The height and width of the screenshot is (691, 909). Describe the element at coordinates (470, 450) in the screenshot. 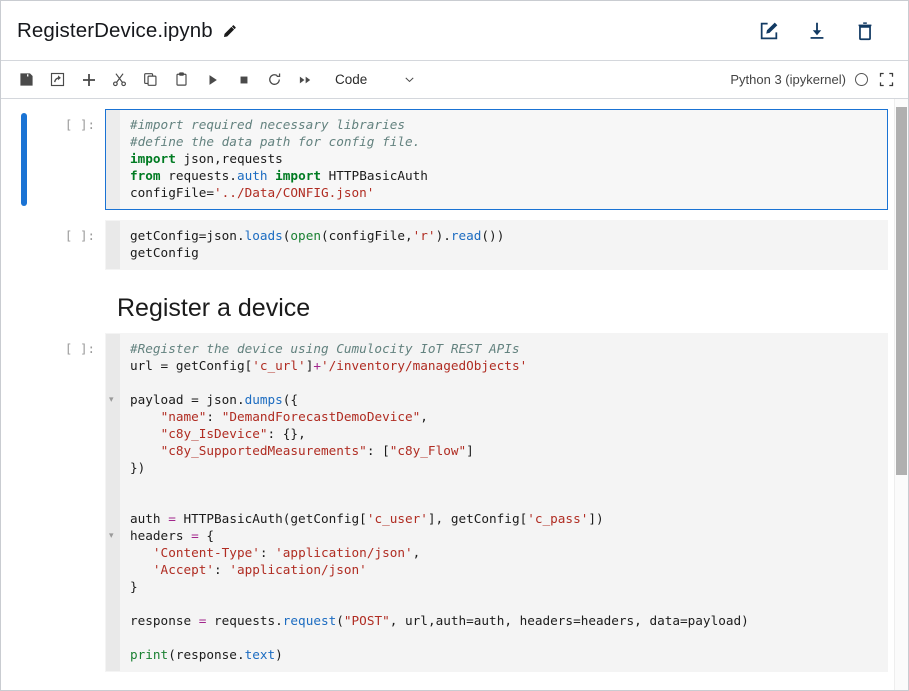

I see `code-token: ]` at that location.